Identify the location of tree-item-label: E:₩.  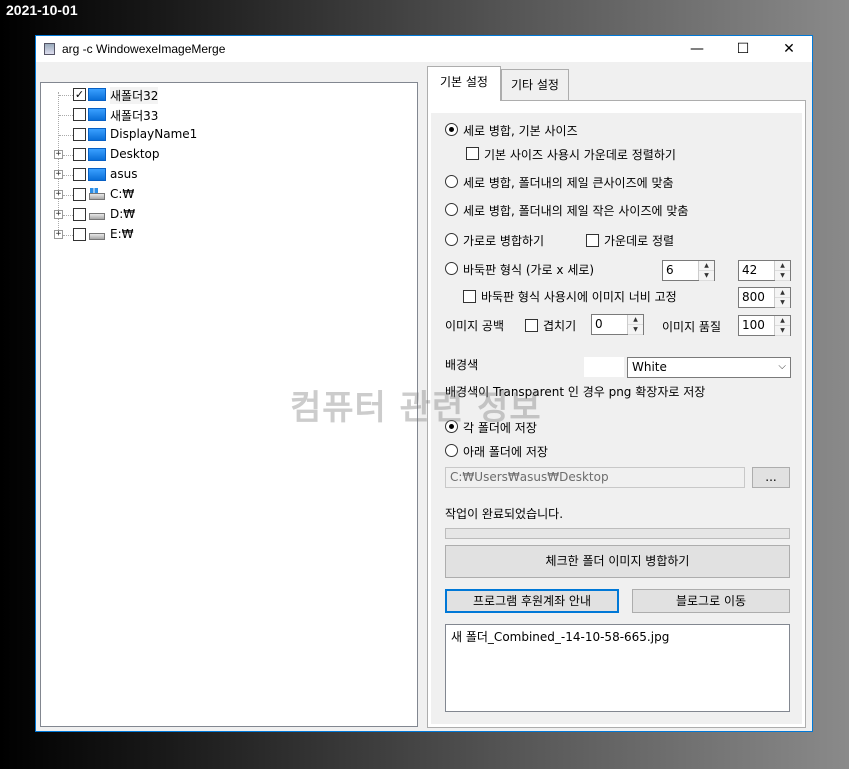
(122, 234).